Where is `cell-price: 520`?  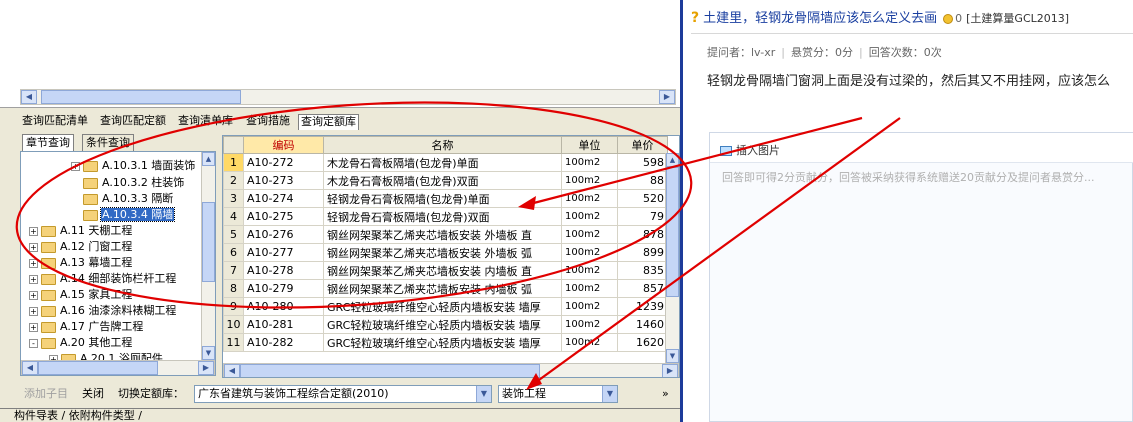 cell-price: 520 is located at coordinates (642, 198).